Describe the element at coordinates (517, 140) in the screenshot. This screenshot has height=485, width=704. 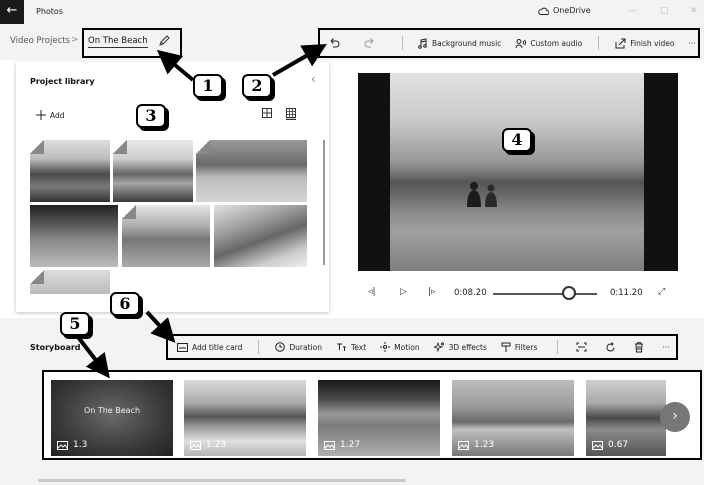
I see `callout-4: 4` at that location.